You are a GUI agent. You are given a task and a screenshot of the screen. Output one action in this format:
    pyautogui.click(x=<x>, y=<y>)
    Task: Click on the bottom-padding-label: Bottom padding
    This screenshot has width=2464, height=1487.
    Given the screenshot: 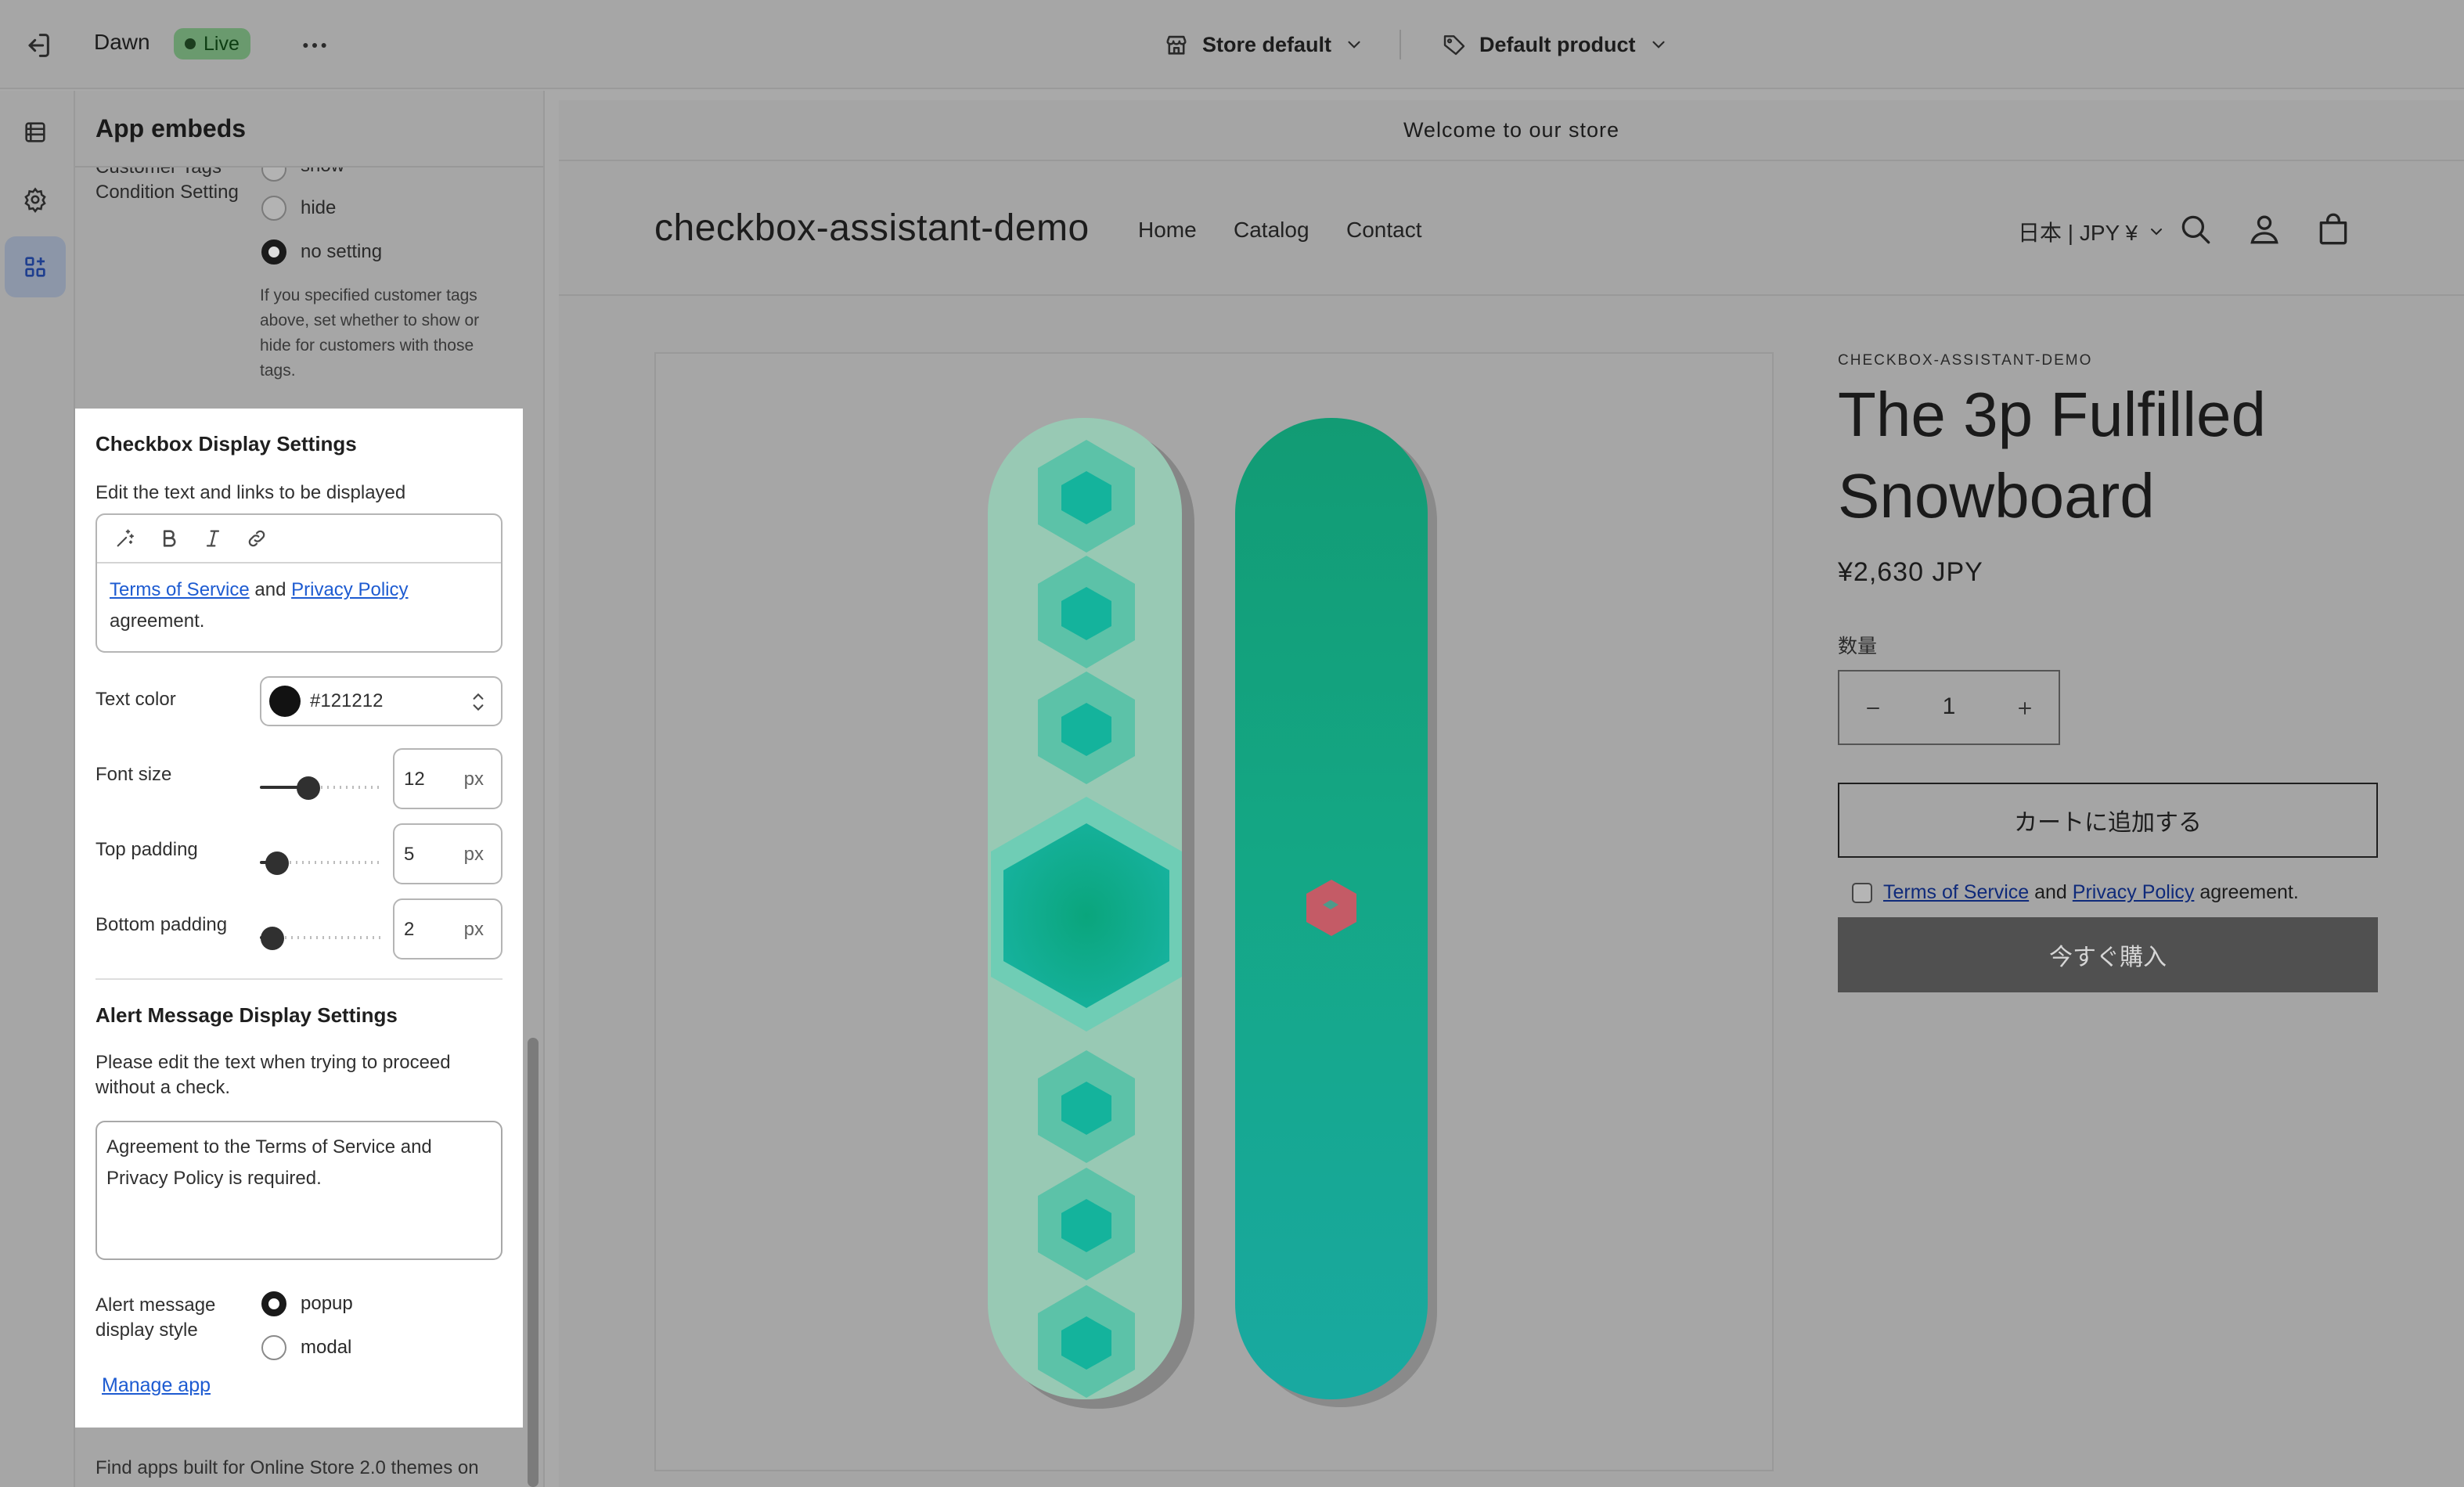 What is the action you would take?
    pyautogui.click(x=161, y=924)
    